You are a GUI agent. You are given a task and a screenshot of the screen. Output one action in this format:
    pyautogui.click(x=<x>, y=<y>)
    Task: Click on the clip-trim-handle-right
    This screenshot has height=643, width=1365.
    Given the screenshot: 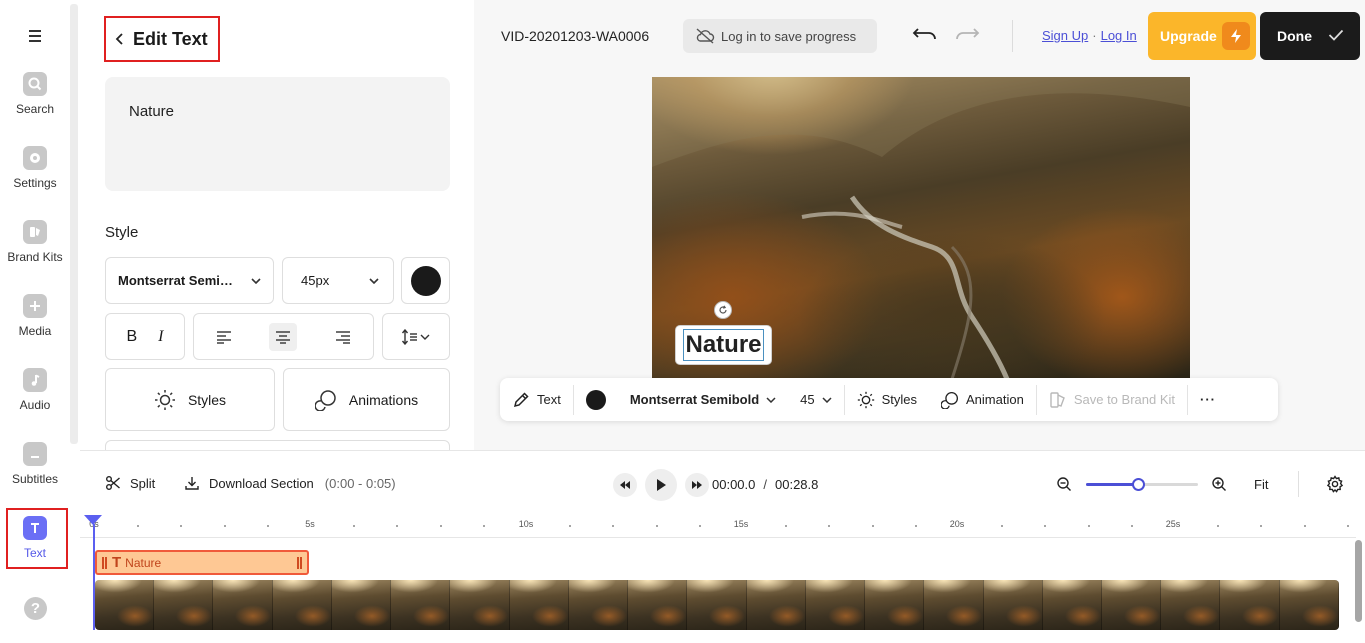 What is the action you would take?
    pyautogui.click(x=299, y=562)
    